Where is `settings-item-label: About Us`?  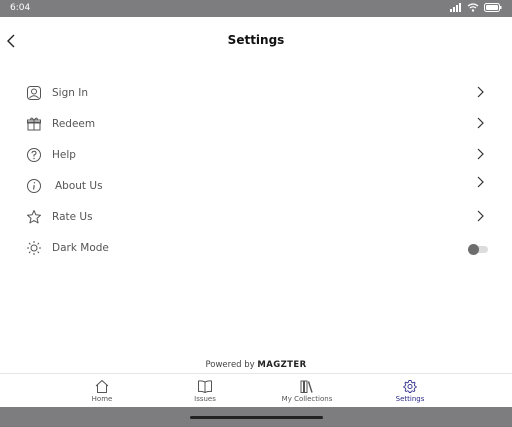 settings-item-label: About Us is located at coordinates (79, 186).